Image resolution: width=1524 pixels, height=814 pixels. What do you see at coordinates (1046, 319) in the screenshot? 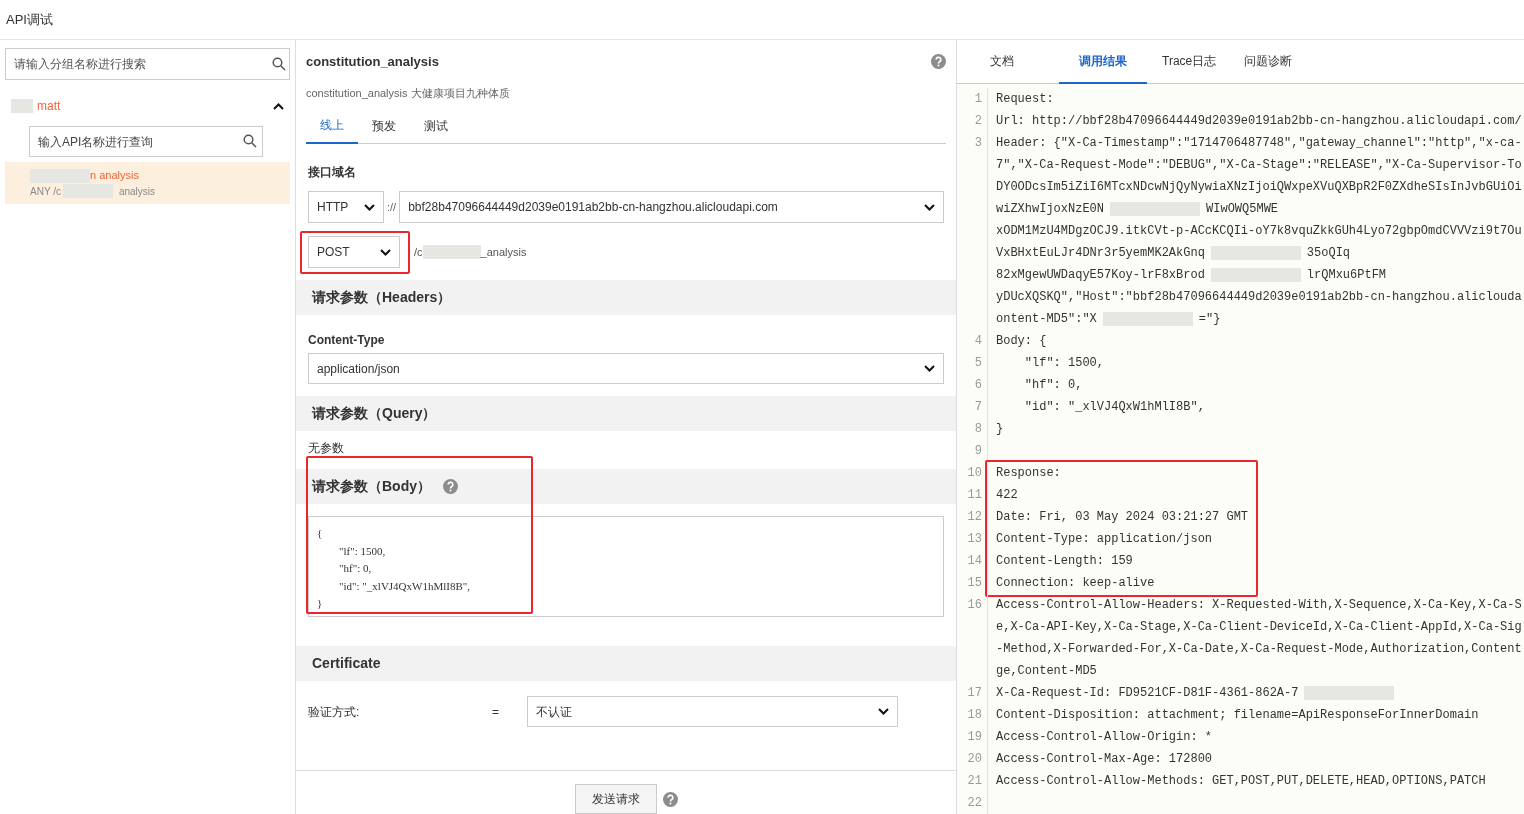
I see `code-text: ontent-MD5":"X` at bounding box center [1046, 319].